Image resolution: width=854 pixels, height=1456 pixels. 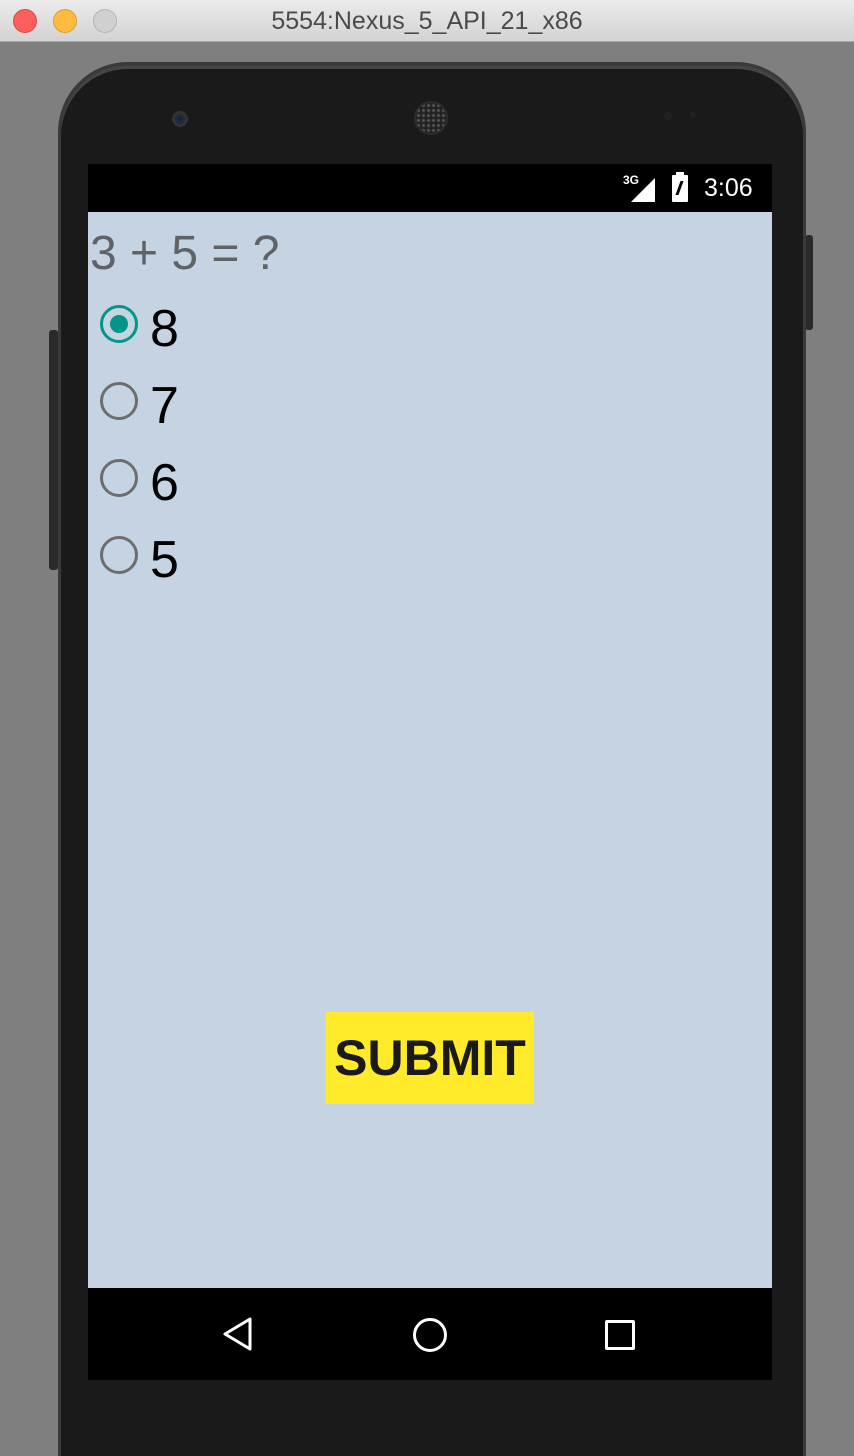 I want to click on status-clock: 3:06, so click(x=728, y=188).